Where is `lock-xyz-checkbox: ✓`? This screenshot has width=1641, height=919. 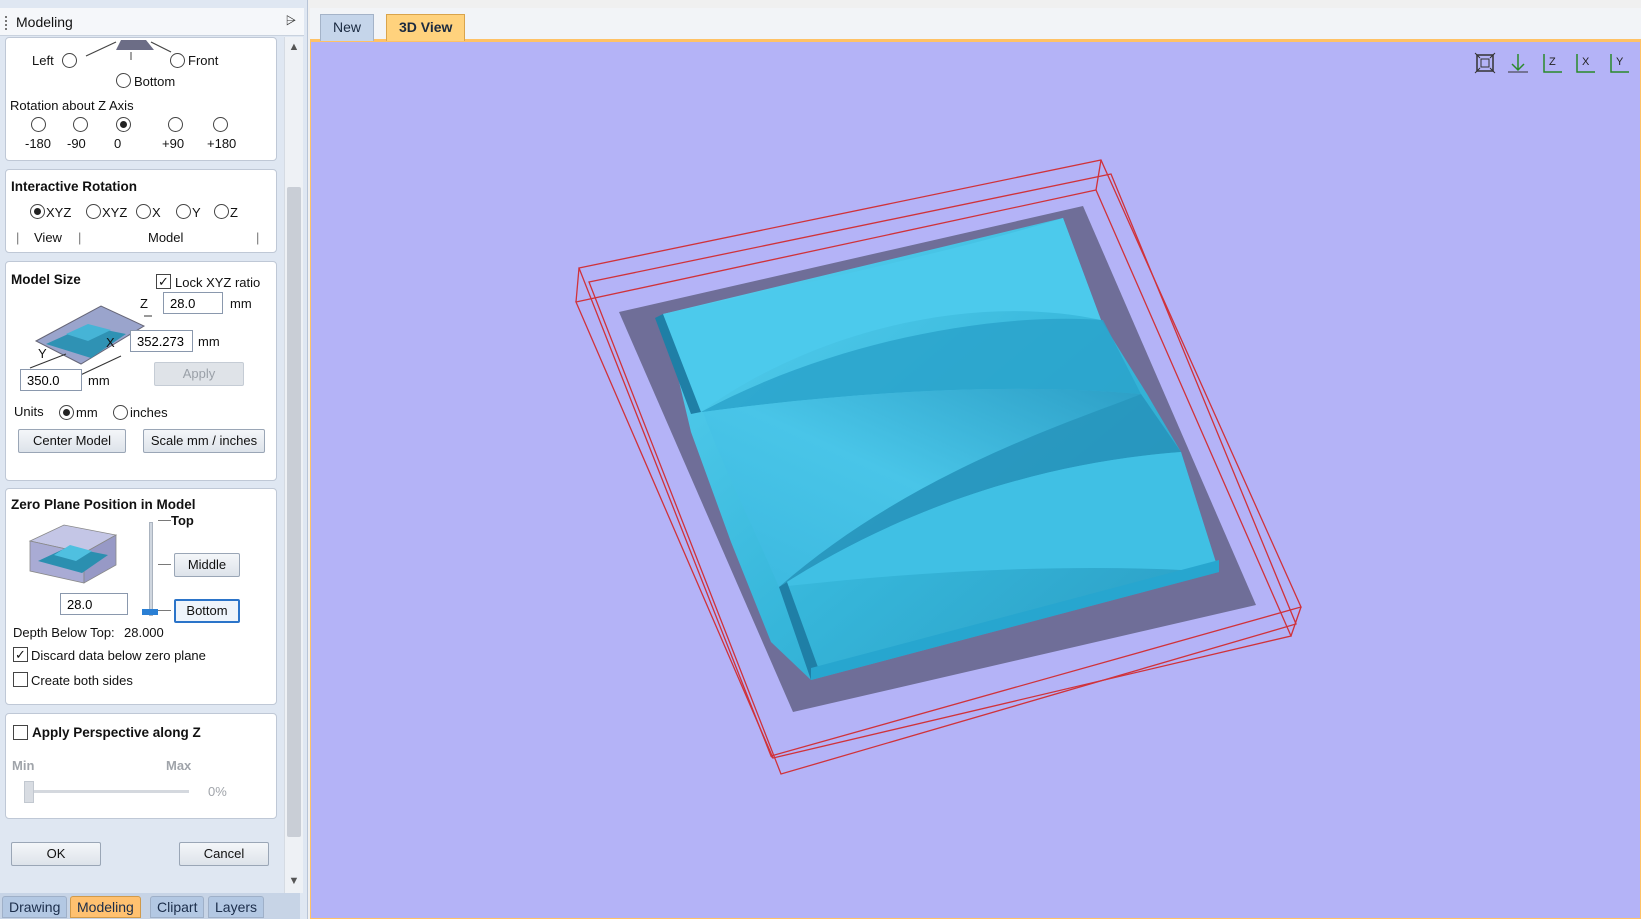
lock-xyz-checkbox: ✓ is located at coordinates (163, 281).